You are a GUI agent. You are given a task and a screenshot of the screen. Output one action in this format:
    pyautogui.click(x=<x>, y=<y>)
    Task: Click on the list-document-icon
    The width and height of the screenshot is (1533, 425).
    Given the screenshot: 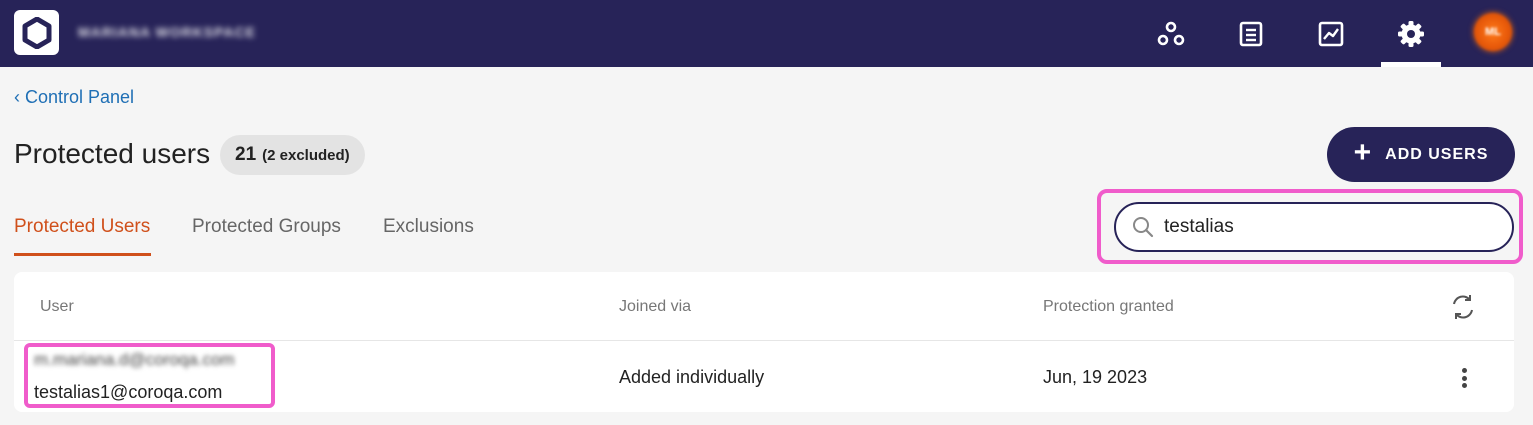 What is the action you would take?
    pyautogui.click(x=1251, y=34)
    